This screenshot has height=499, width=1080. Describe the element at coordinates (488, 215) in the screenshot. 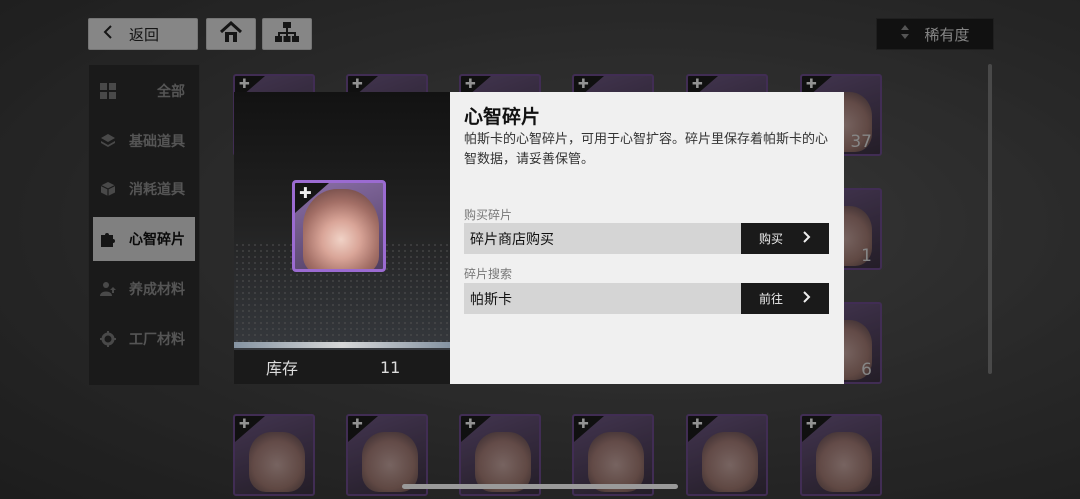

I see `buy-section-label: 购买碎片` at that location.